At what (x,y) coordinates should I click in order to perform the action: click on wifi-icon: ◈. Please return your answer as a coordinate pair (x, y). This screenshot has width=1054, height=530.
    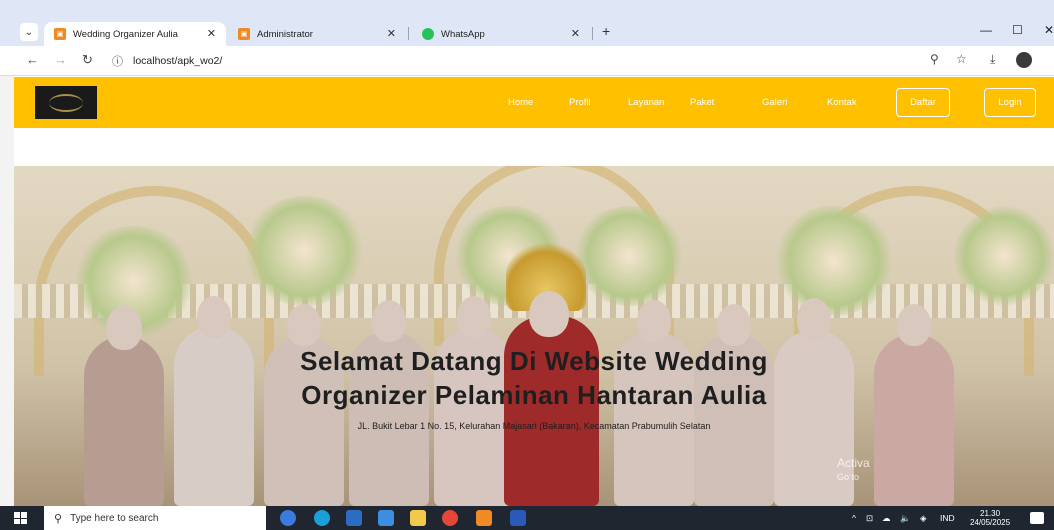
    Looking at the image, I should click on (923, 518).